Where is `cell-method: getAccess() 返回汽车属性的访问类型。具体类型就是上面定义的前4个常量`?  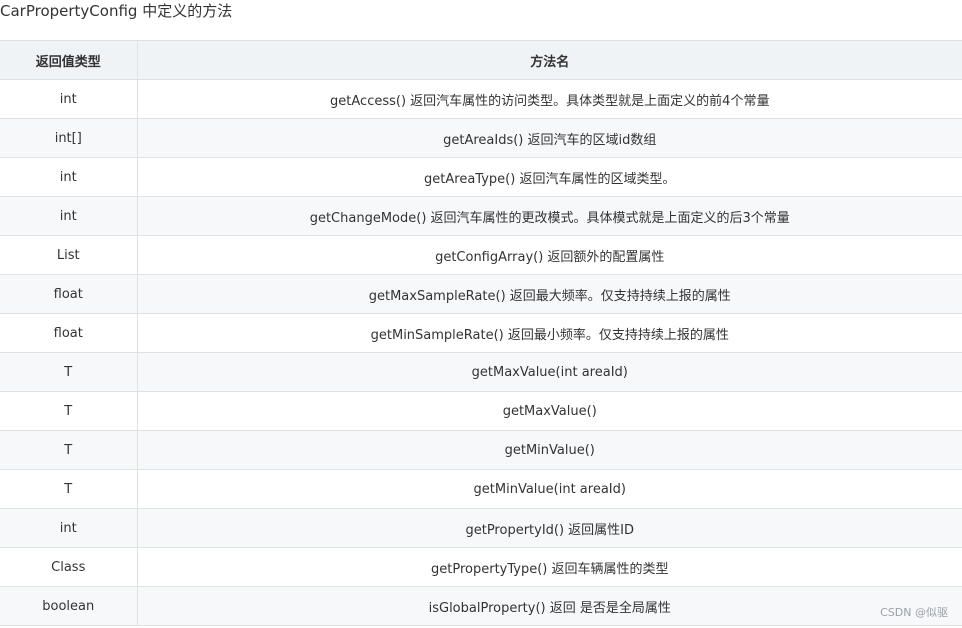
cell-method: getAccess() 返回汽车属性的访问类型。具体类型就是上面定义的前4个常量 is located at coordinates (549, 99).